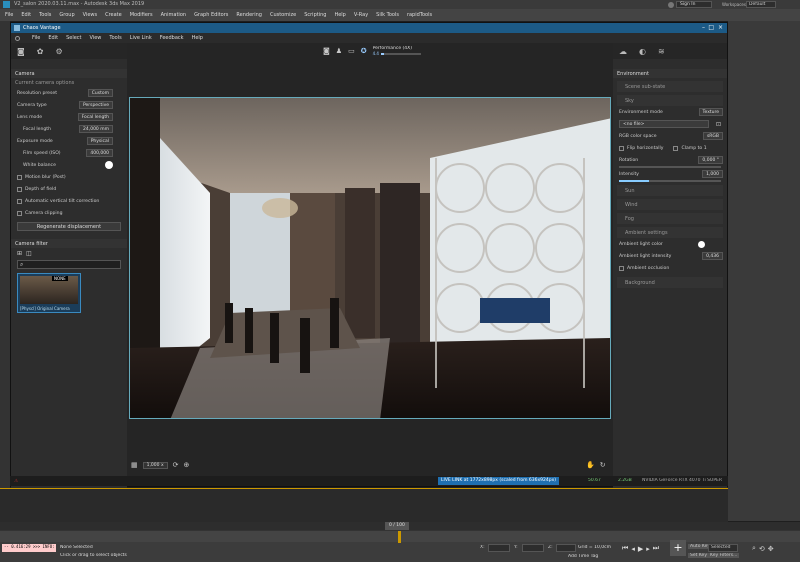  Describe the element at coordinates (109, 165) in the screenshot. I see `white-balance-swatch` at that location.